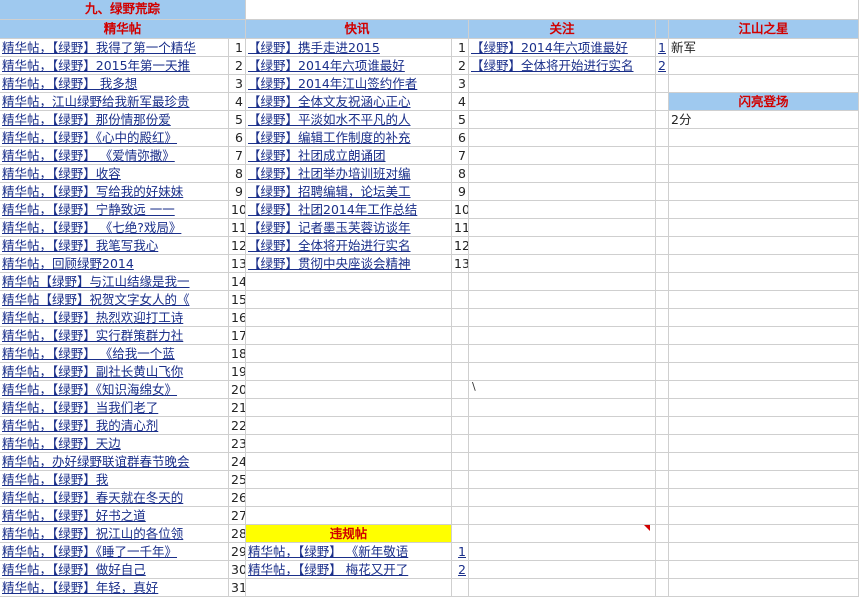 The width and height of the screenshot is (859, 597). I want to click on shine-cell: 2分, so click(764, 120).